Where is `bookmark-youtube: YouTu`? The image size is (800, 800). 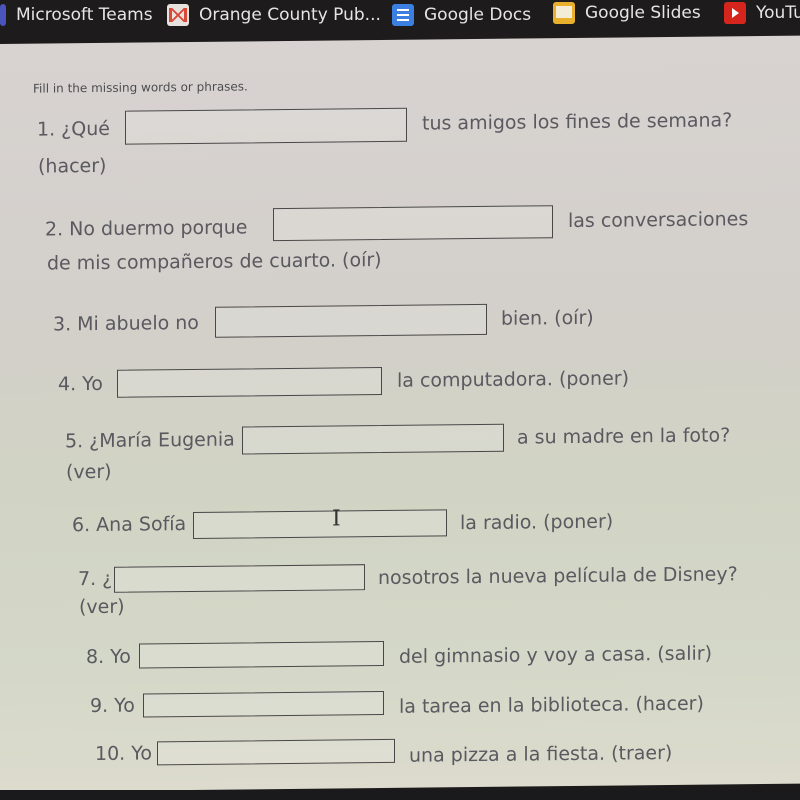 bookmark-youtube: YouTu is located at coordinates (762, 13).